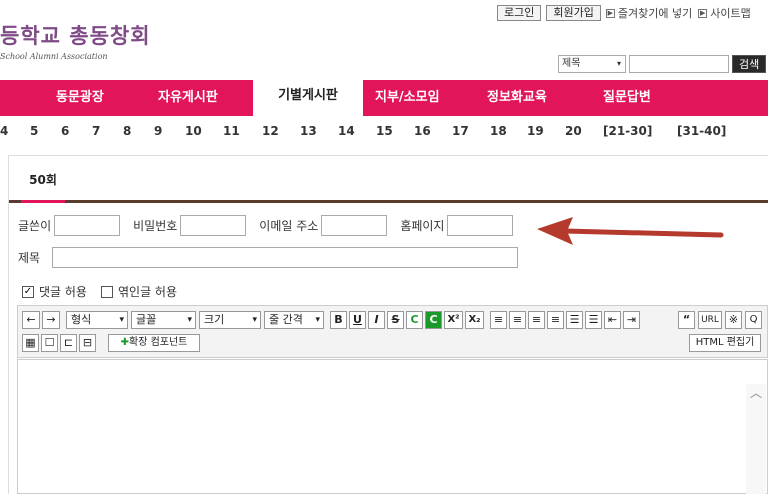  What do you see at coordinates (96, 131) in the screenshot?
I see `class-link: 7` at bounding box center [96, 131].